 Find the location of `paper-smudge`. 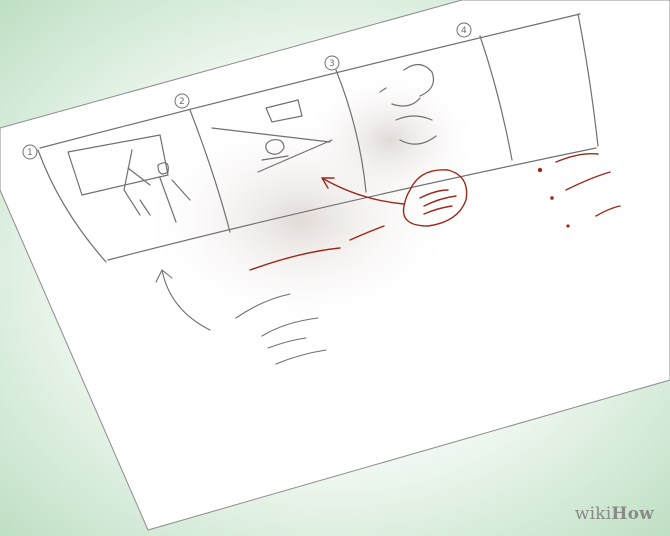

paper-smudge is located at coordinates (390, 140).